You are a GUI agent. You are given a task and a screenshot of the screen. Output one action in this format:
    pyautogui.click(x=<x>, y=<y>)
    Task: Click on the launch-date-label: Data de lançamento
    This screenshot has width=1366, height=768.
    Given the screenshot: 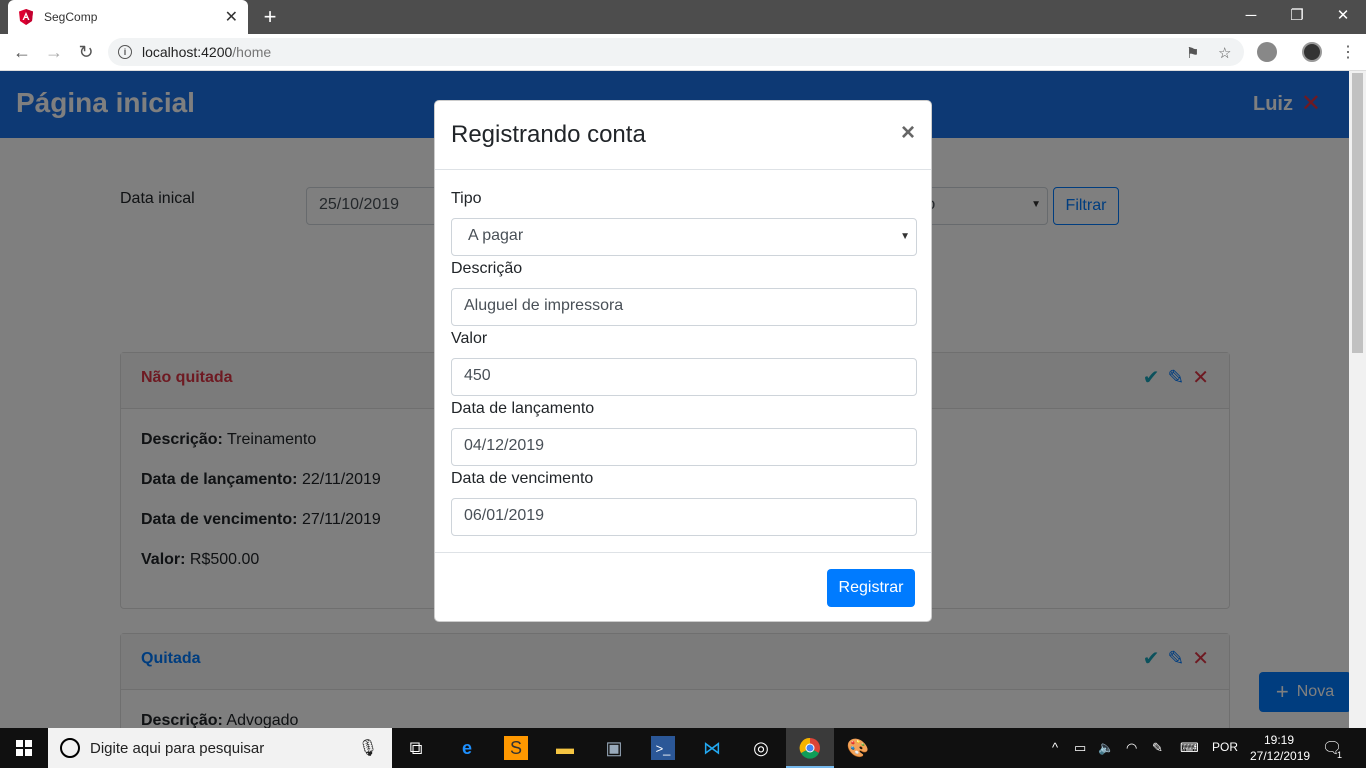 What is the action you would take?
    pyautogui.click(x=523, y=408)
    